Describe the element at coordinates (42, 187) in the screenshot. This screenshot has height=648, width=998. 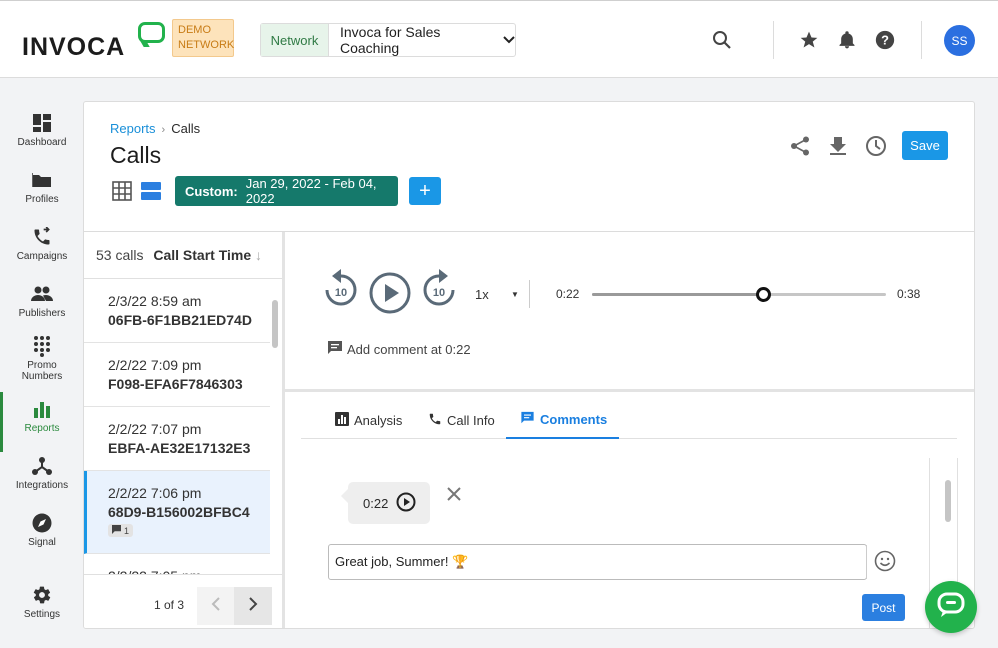
I see `sidebar-item-profiles: Profiles` at that location.